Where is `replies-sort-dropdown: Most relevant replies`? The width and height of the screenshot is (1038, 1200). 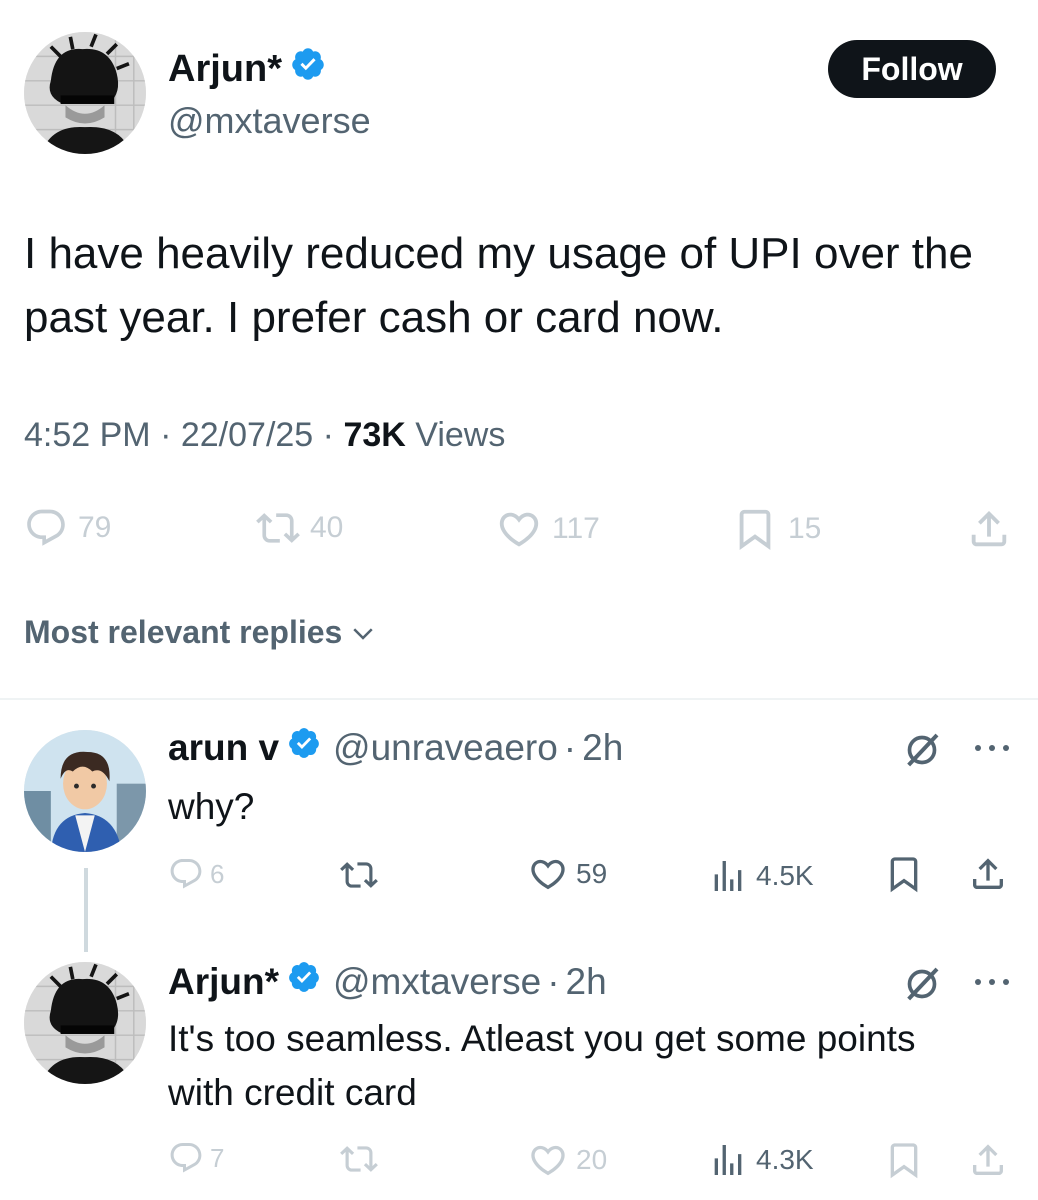
replies-sort-dropdown: Most relevant replies is located at coordinates (201, 632).